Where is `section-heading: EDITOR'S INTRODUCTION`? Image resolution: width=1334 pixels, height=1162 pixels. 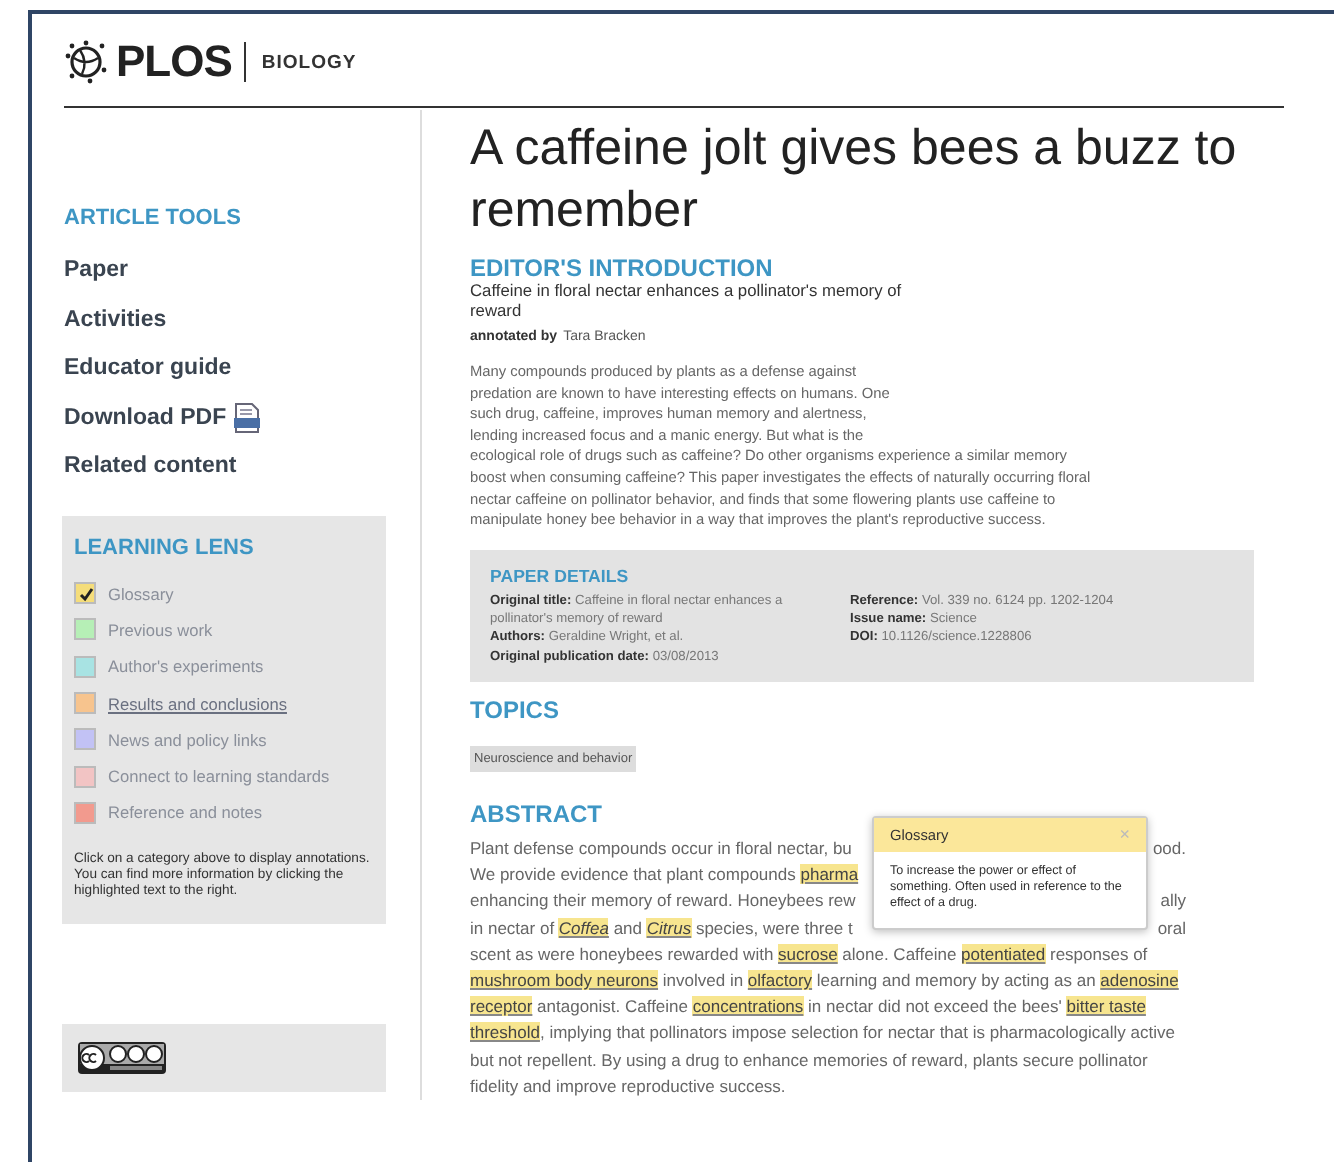
section-heading: EDITOR'S INTRODUCTION is located at coordinates (622, 268).